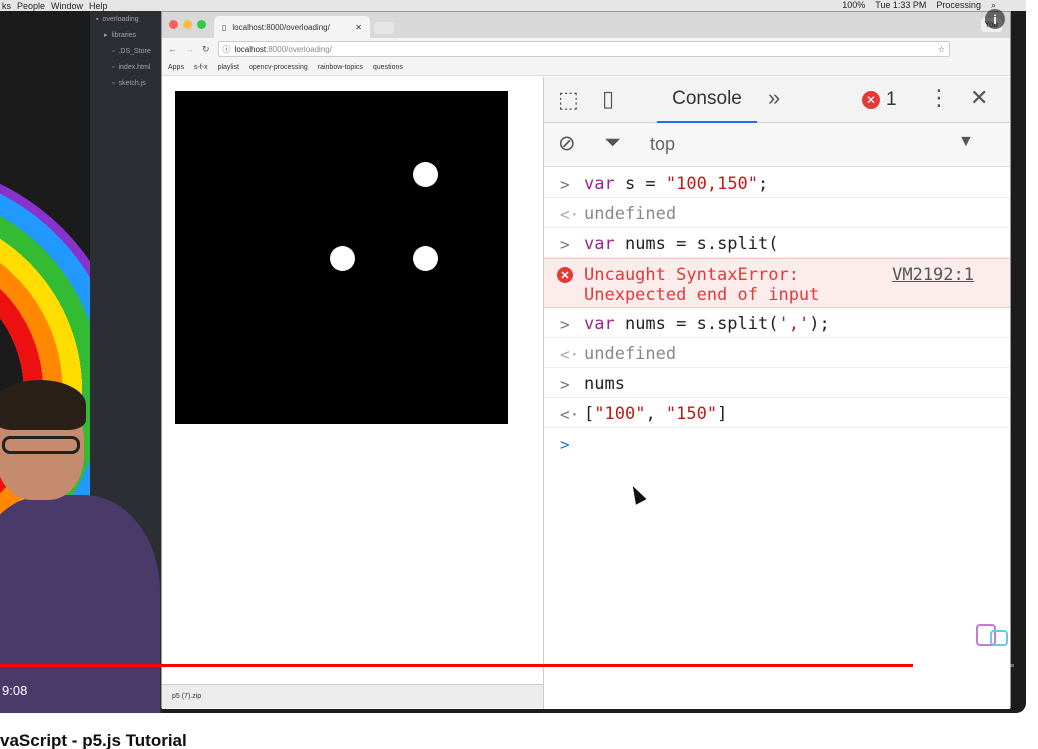 The image size is (1038, 749). I want to click on player-controls: 9:08 ▭ ⚙ ▣ ▭ ⛶, so click(513, 684).